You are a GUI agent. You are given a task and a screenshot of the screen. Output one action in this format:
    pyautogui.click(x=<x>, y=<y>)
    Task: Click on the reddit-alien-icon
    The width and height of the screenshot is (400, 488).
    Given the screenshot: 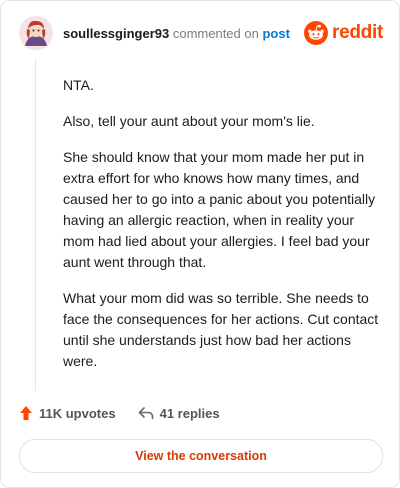 What is the action you would take?
    pyautogui.click(x=316, y=33)
    